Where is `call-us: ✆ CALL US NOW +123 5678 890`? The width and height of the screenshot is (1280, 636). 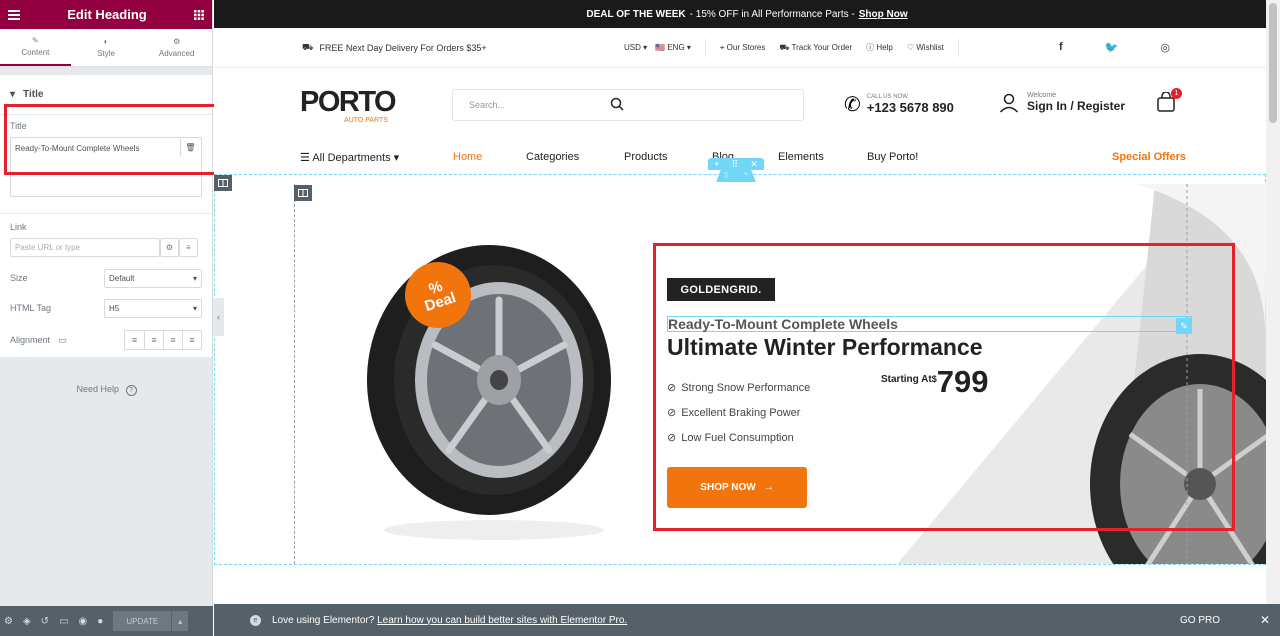 call-us: ✆ CALL US NOW +123 5678 890 is located at coordinates (899, 104).